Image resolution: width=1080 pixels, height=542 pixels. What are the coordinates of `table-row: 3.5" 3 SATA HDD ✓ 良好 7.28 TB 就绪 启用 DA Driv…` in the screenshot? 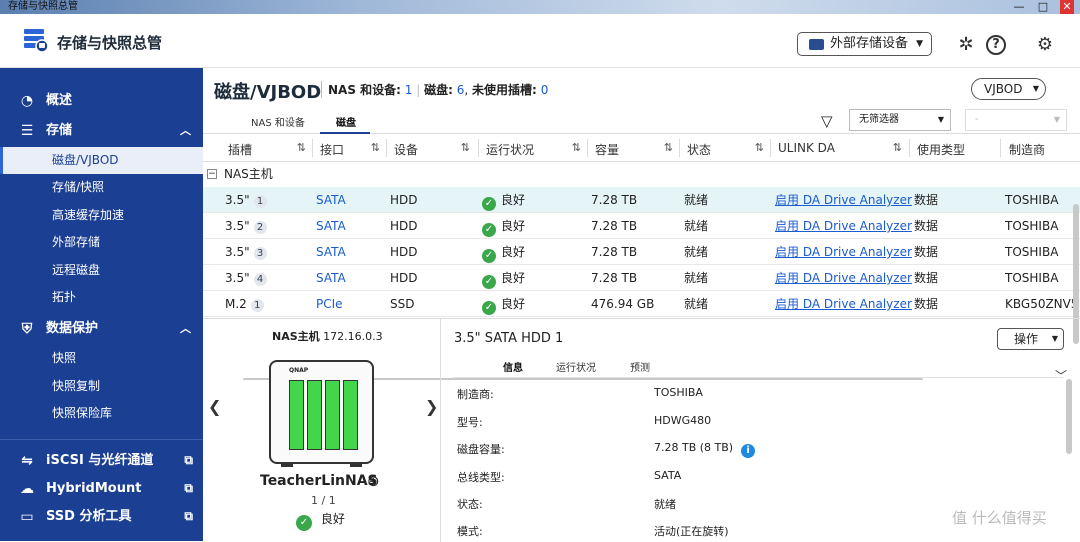 It's located at (641, 252).